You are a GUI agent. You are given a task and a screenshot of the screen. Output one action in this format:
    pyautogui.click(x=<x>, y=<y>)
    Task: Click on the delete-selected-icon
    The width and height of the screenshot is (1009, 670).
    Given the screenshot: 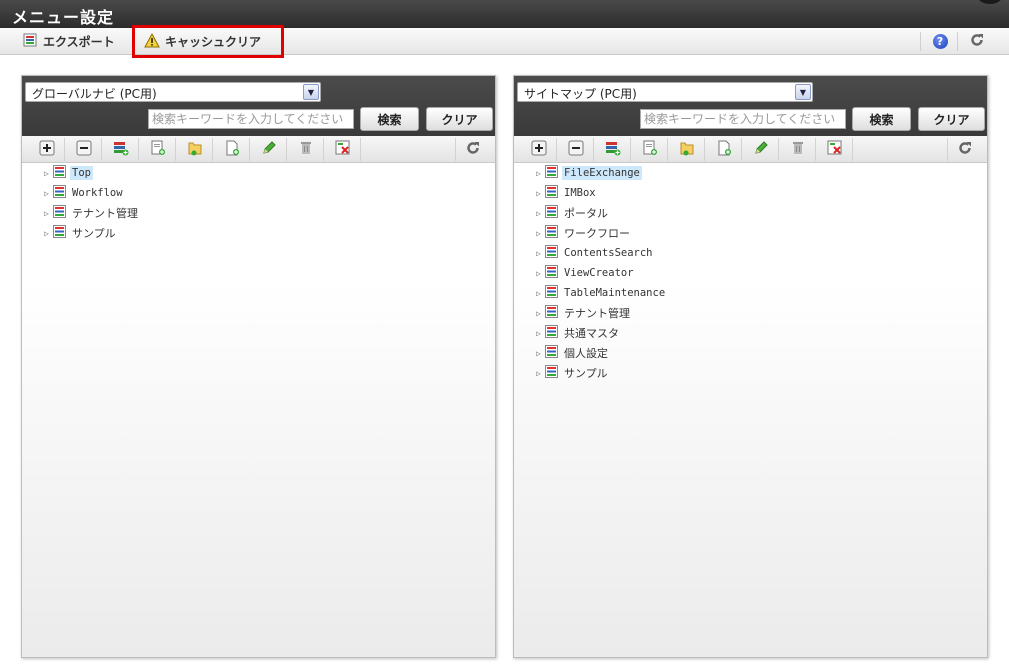 What is the action you would take?
    pyautogui.click(x=343, y=149)
    